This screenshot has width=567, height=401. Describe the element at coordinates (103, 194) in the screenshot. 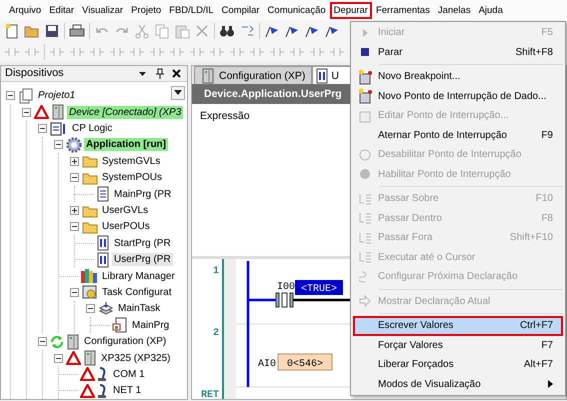

I see `document-icon` at that location.